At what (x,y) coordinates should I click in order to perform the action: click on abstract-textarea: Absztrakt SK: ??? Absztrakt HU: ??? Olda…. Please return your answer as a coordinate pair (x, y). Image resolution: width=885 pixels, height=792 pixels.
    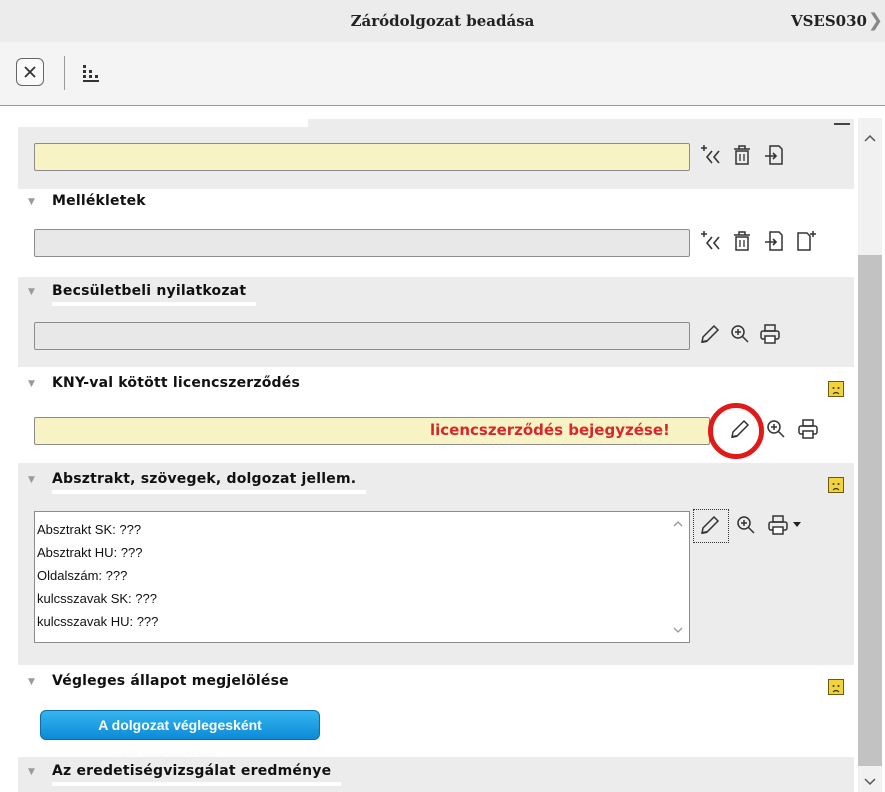
    Looking at the image, I should click on (362, 577).